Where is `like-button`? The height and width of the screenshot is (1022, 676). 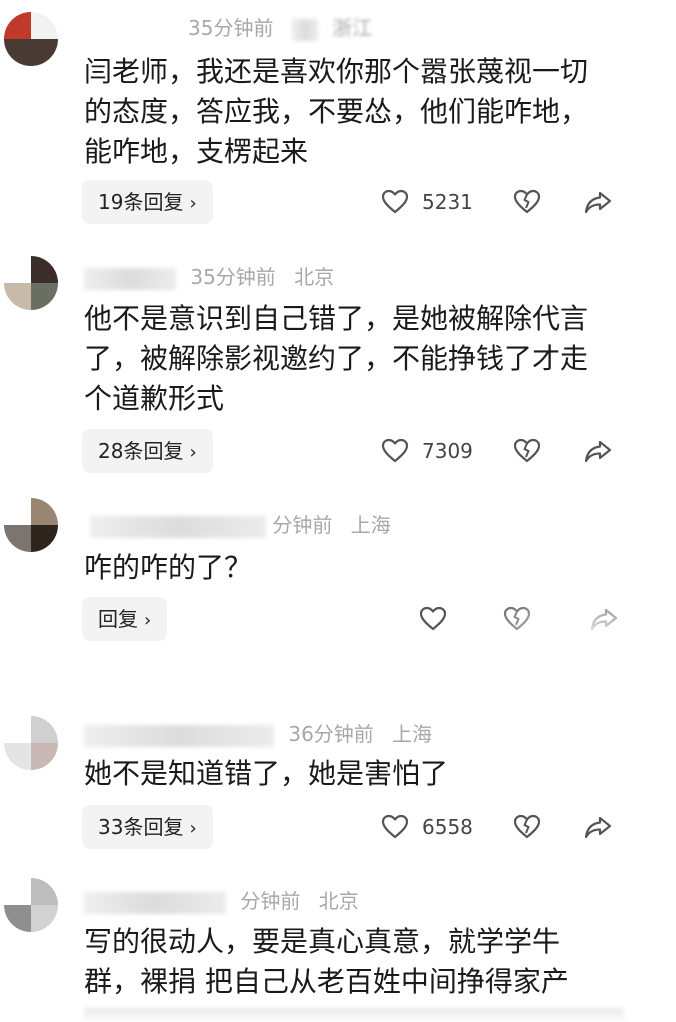 like-button is located at coordinates (439, 619).